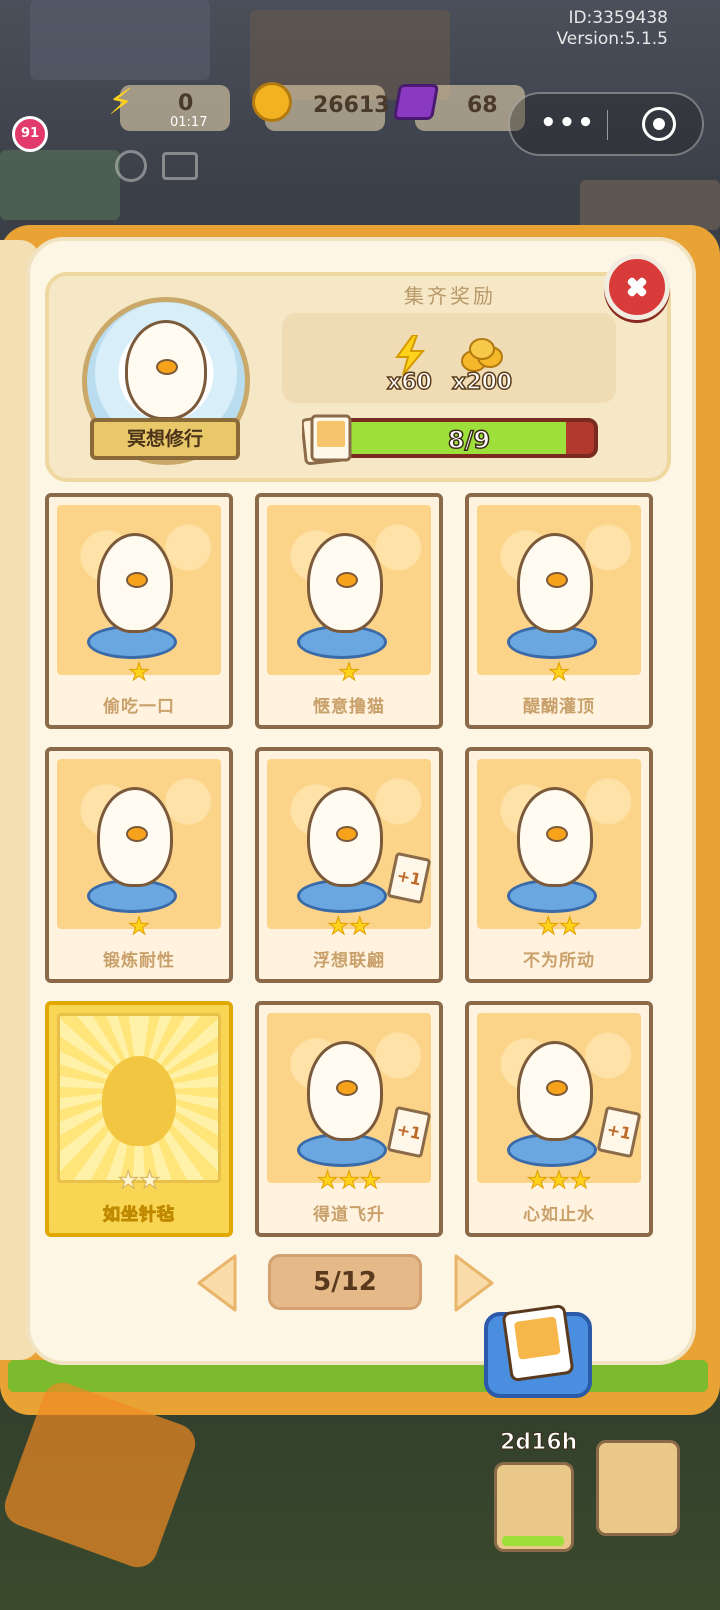  Describe the element at coordinates (175, 108) in the screenshot. I see `energy-counter: 0 01:17` at that location.